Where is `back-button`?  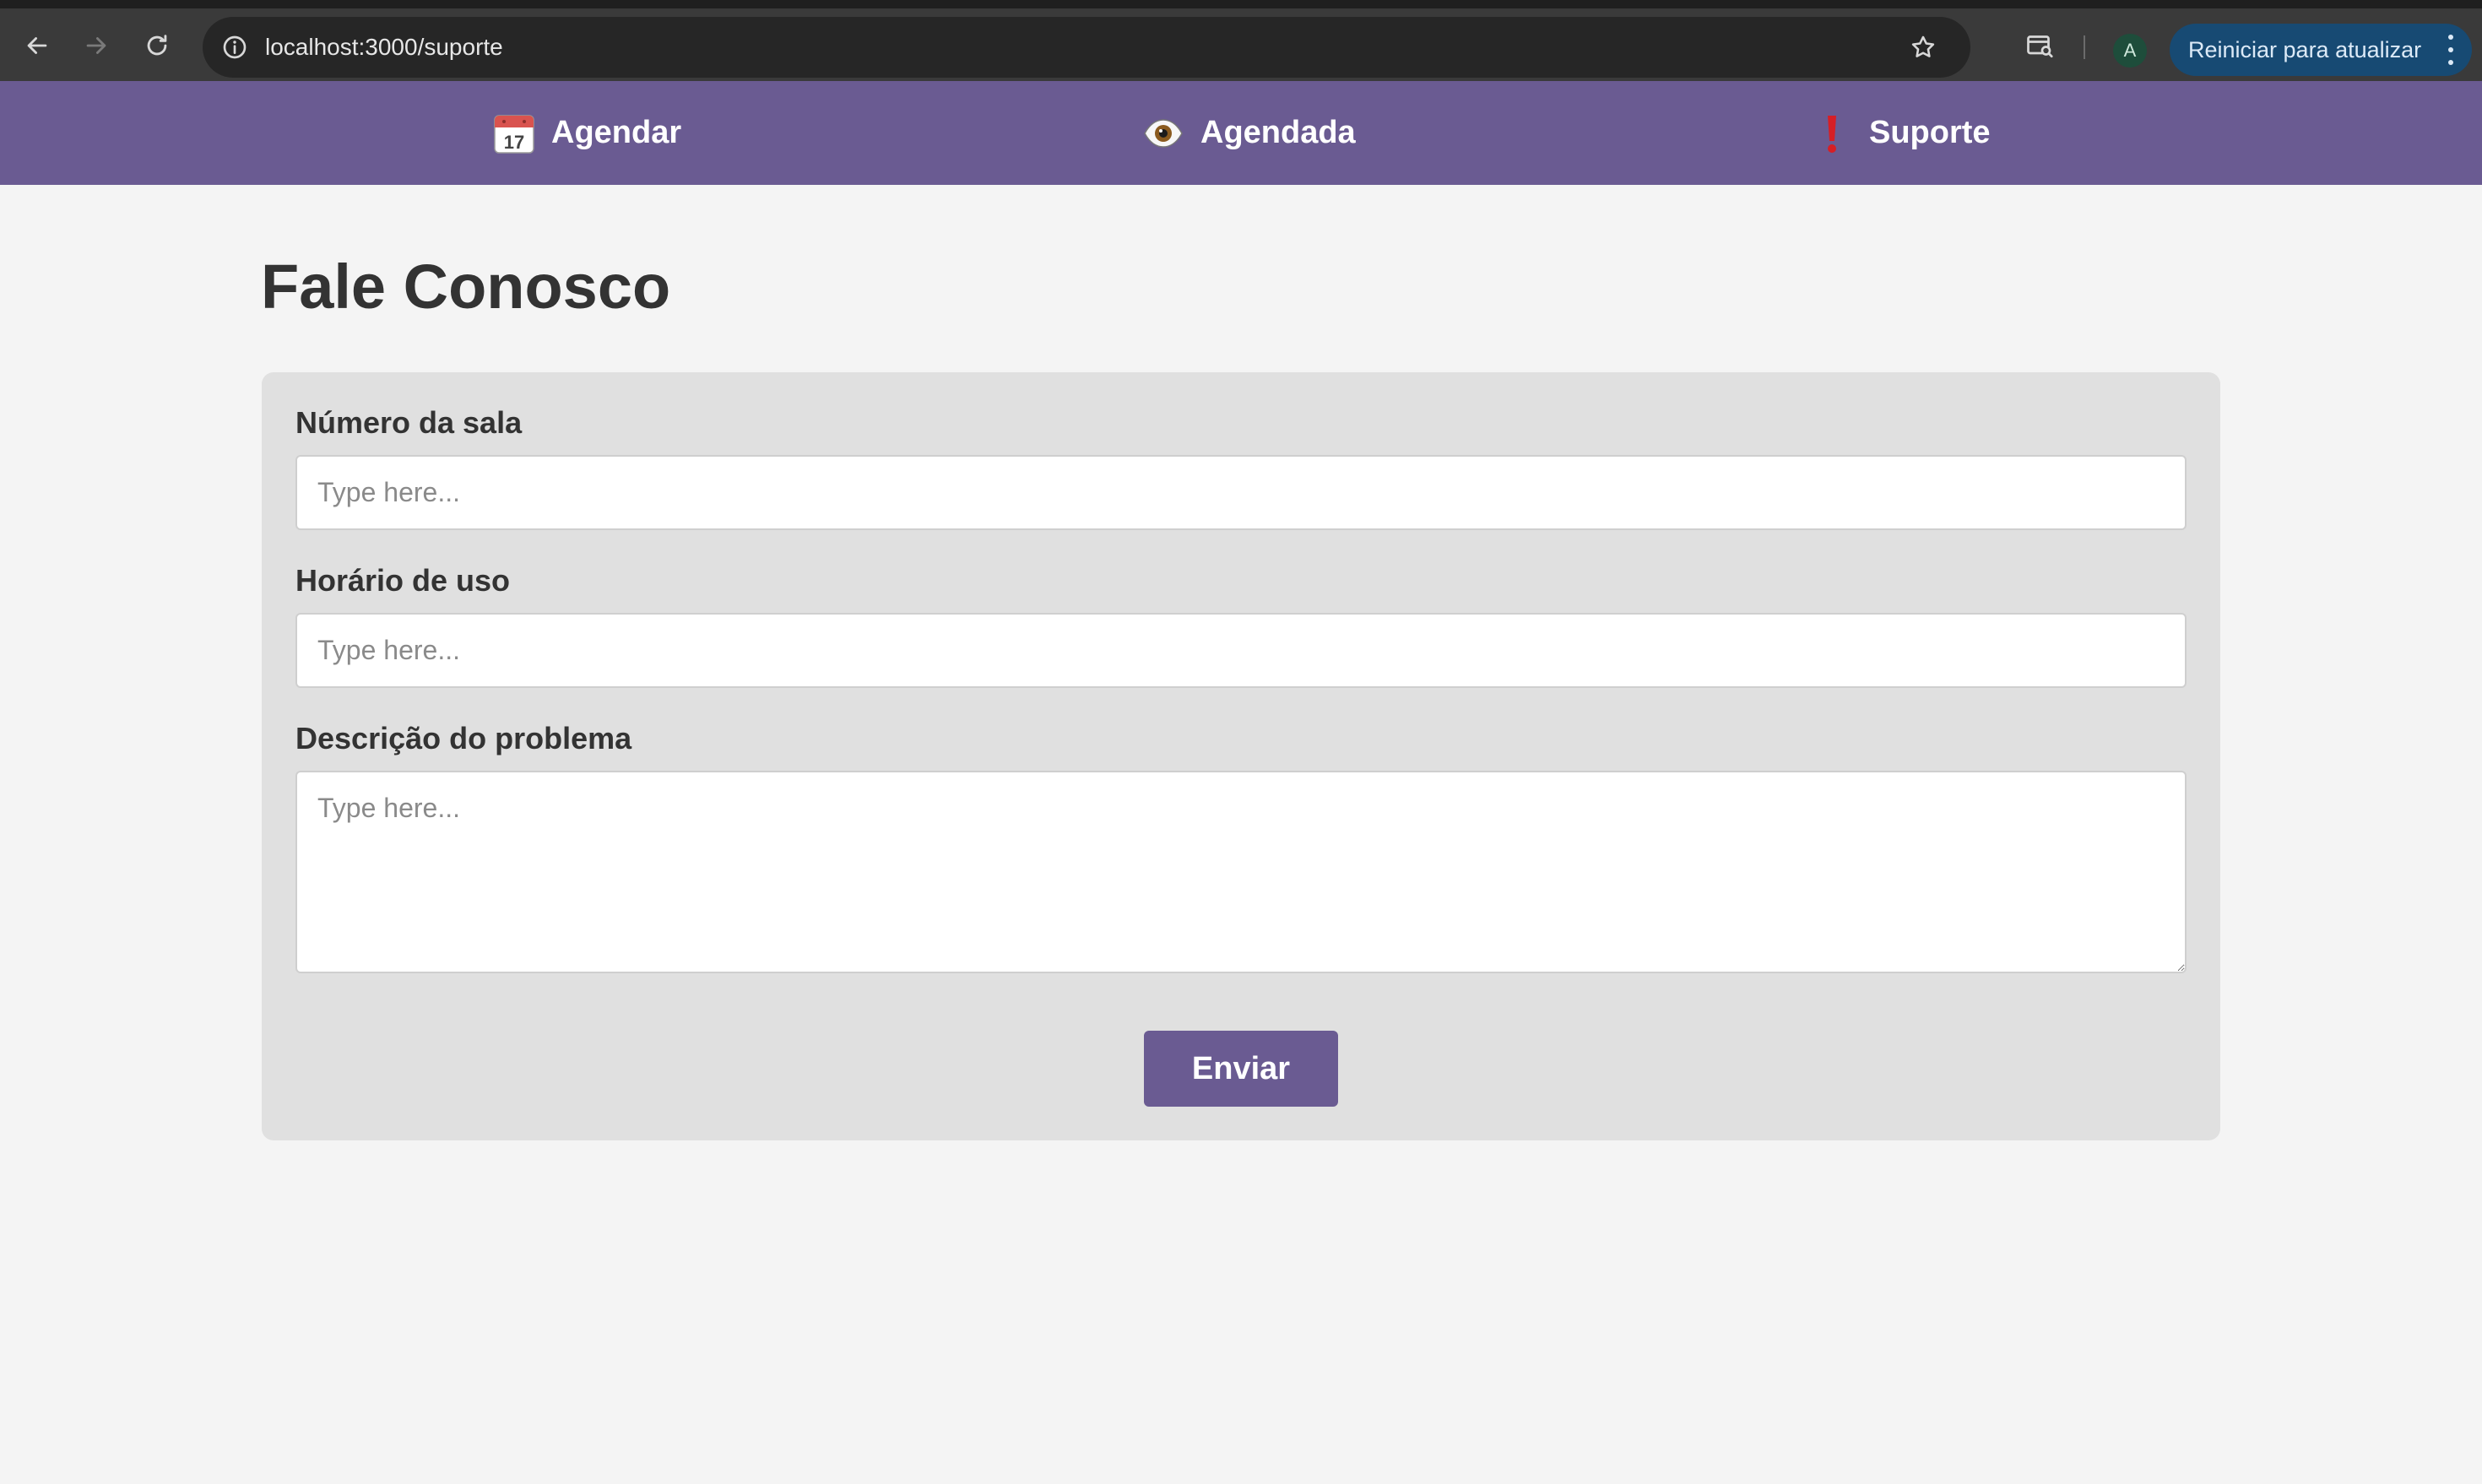
back-button is located at coordinates (37, 45).